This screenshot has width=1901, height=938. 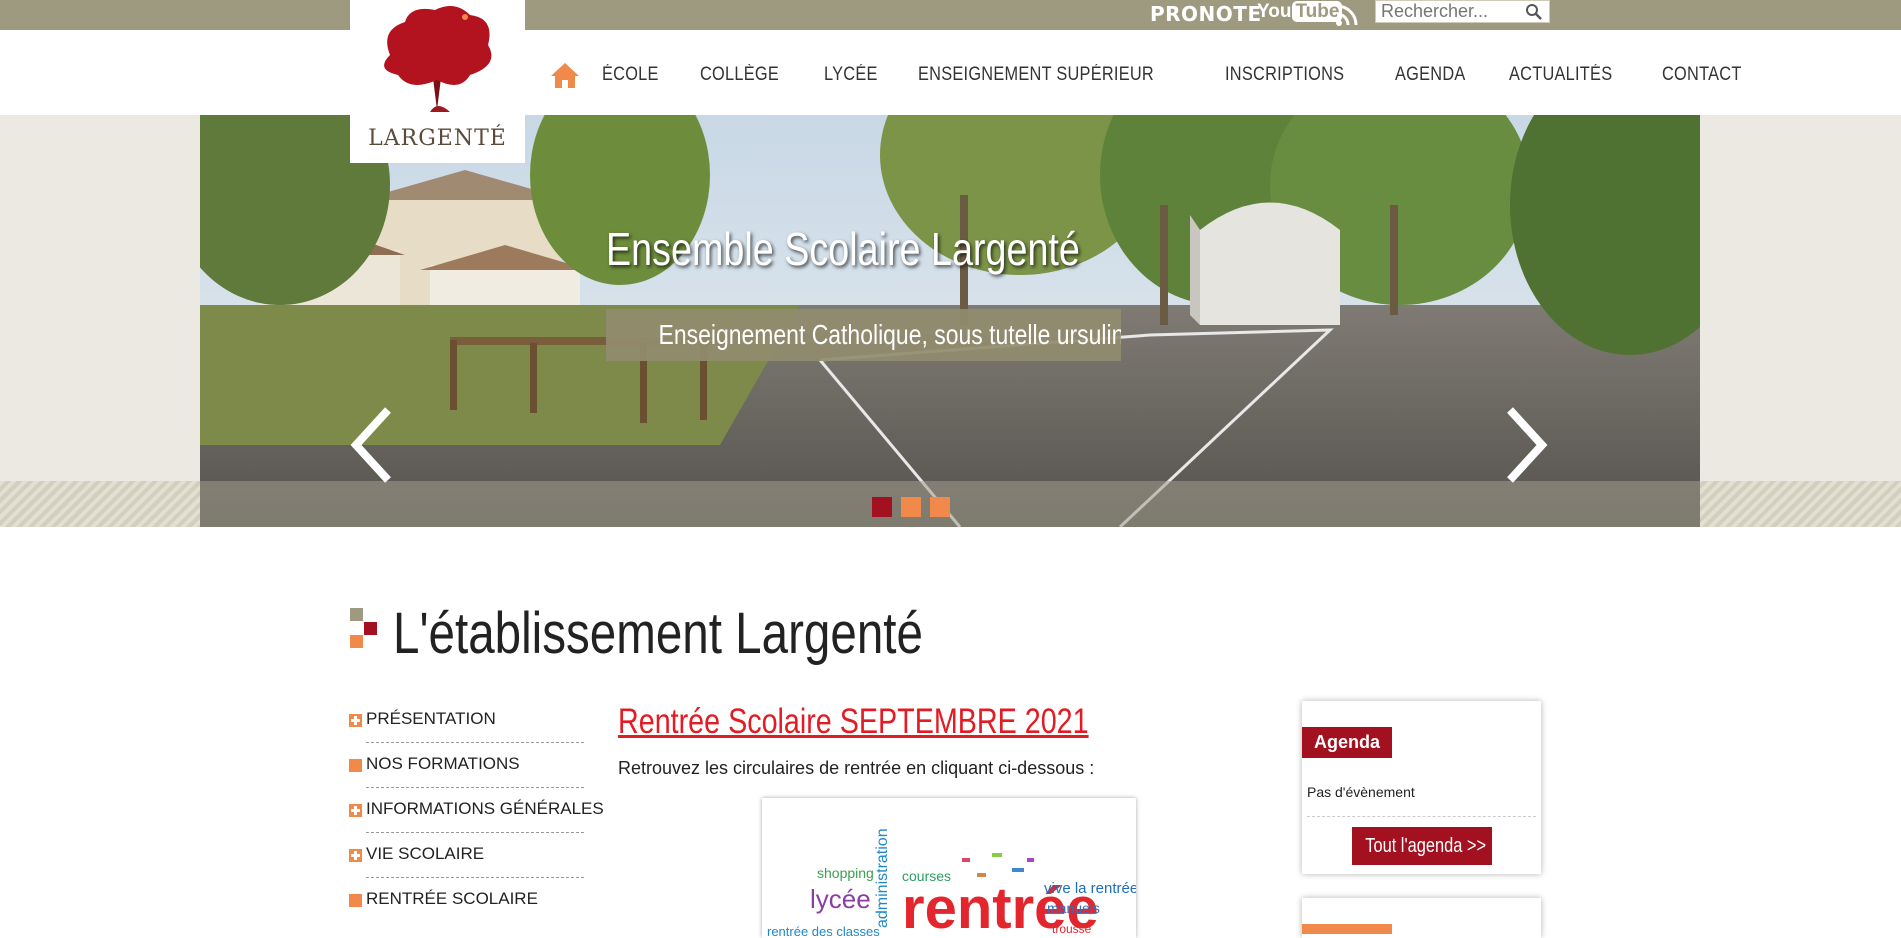 What do you see at coordinates (1421, 918) in the screenshot?
I see `secondary-widget` at bounding box center [1421, 918].